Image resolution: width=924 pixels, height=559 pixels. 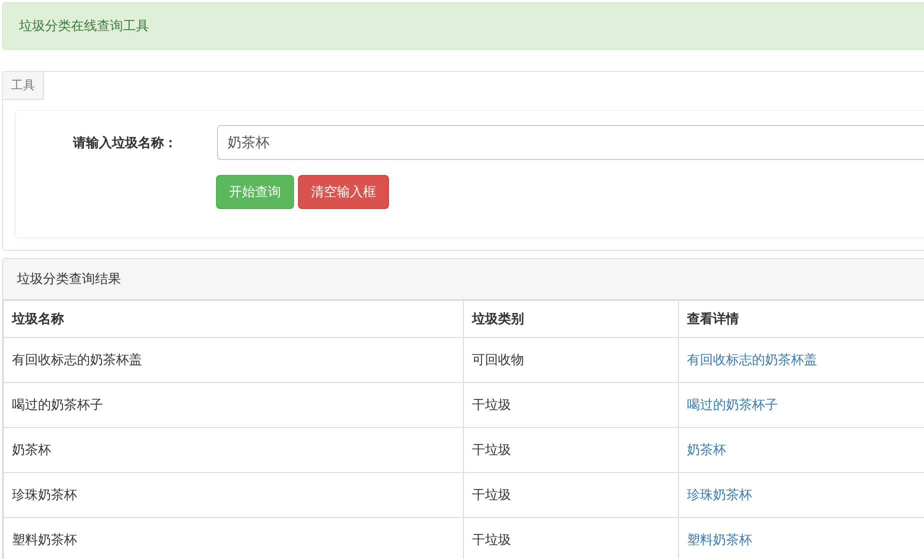 I want to click on table-cell: 有回收标志的奶茶杯盖, so click(x=234, y=360).